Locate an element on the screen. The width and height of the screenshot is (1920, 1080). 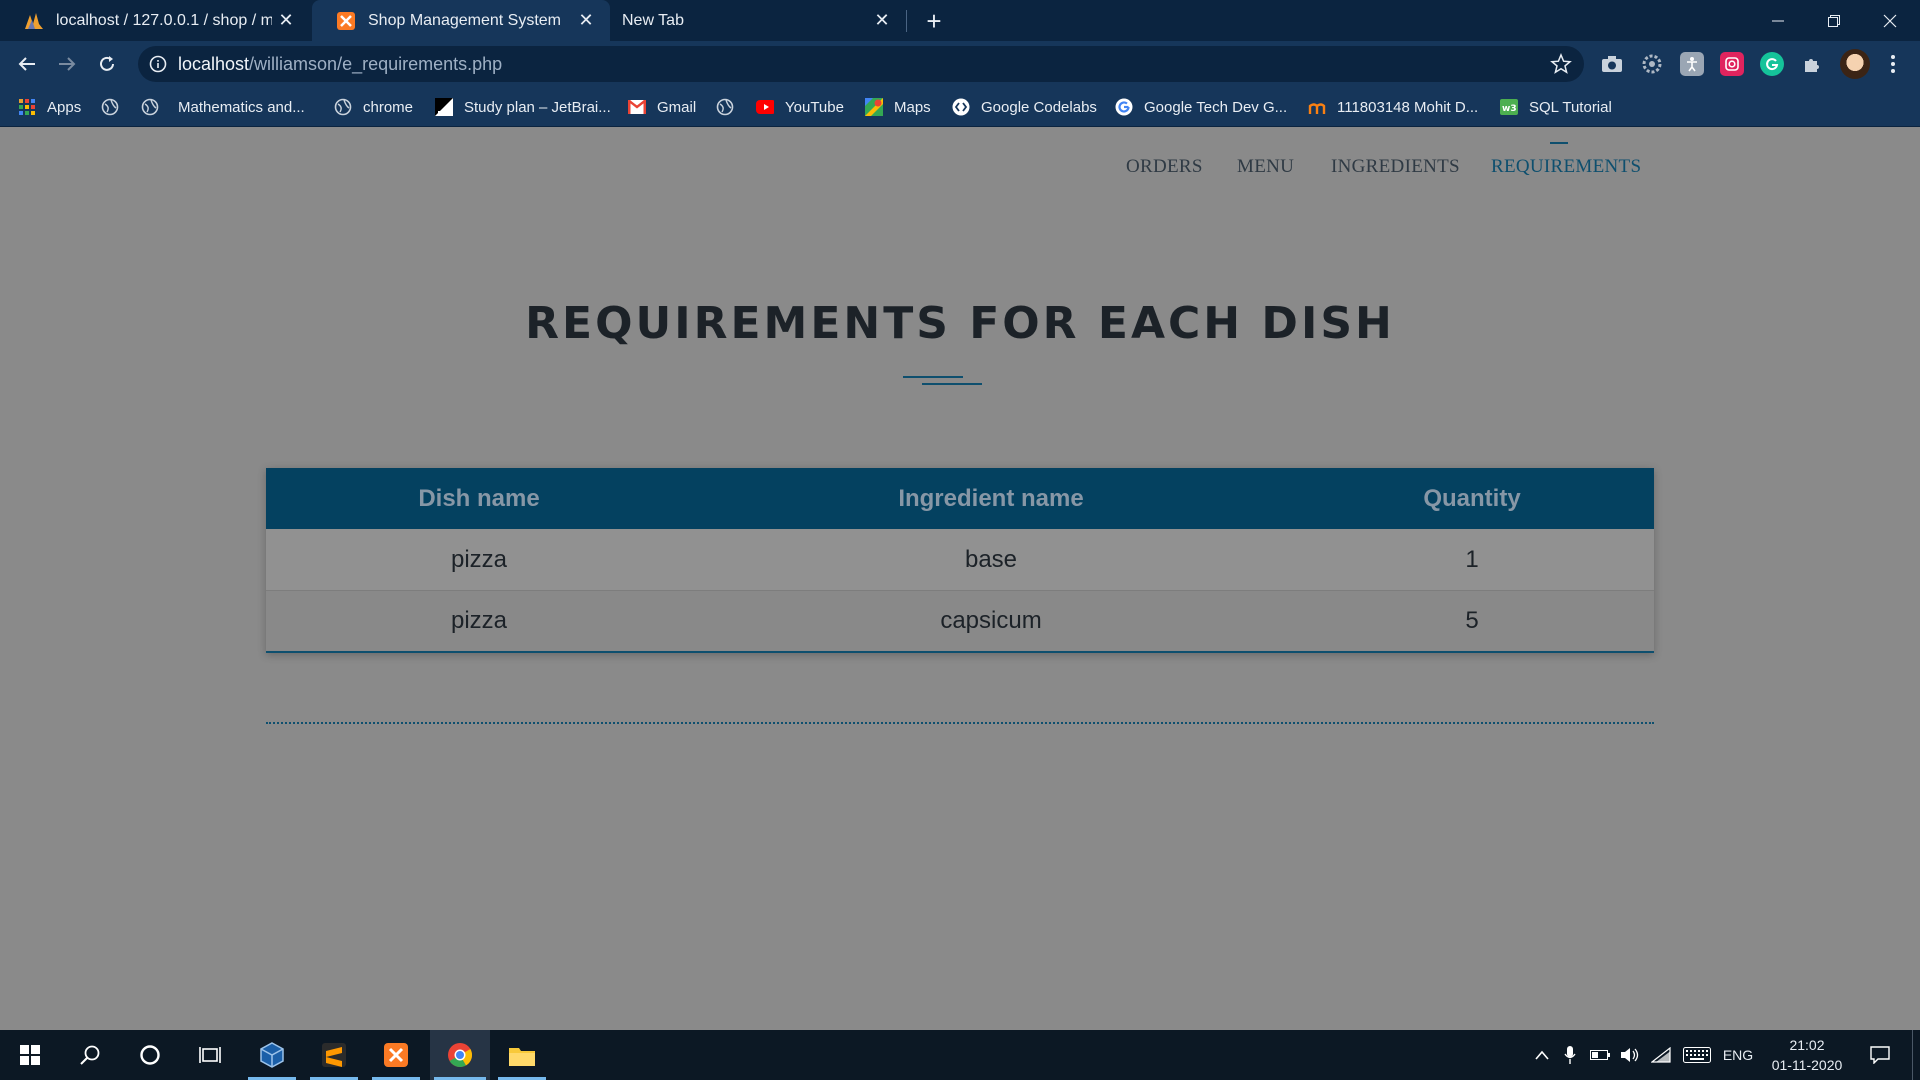
close-window-icon is located at coordinates (1890, 20).